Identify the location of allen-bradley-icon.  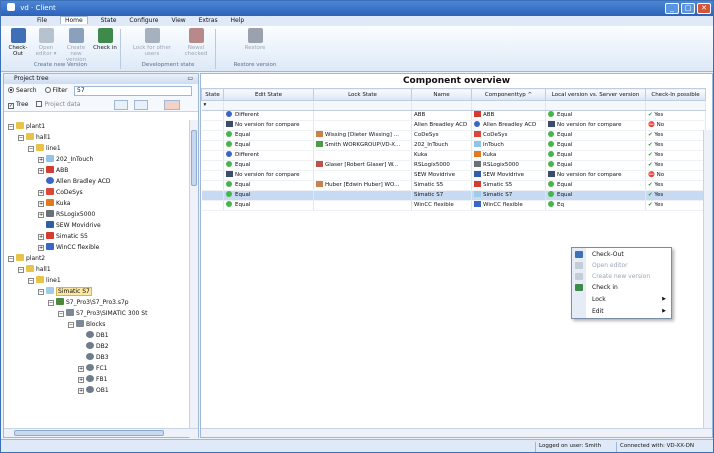
(50, 180).